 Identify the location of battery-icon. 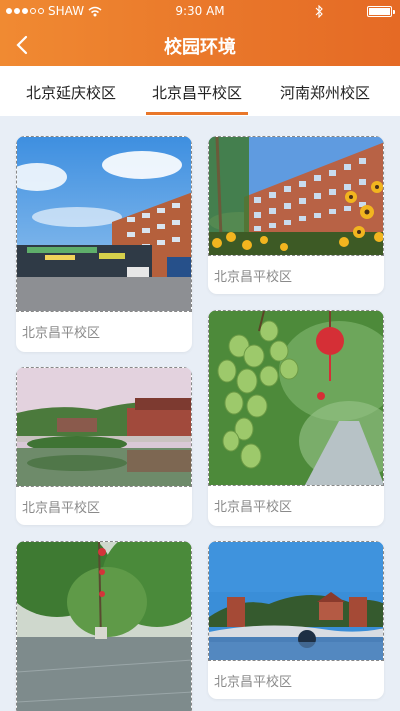
(381, 11).